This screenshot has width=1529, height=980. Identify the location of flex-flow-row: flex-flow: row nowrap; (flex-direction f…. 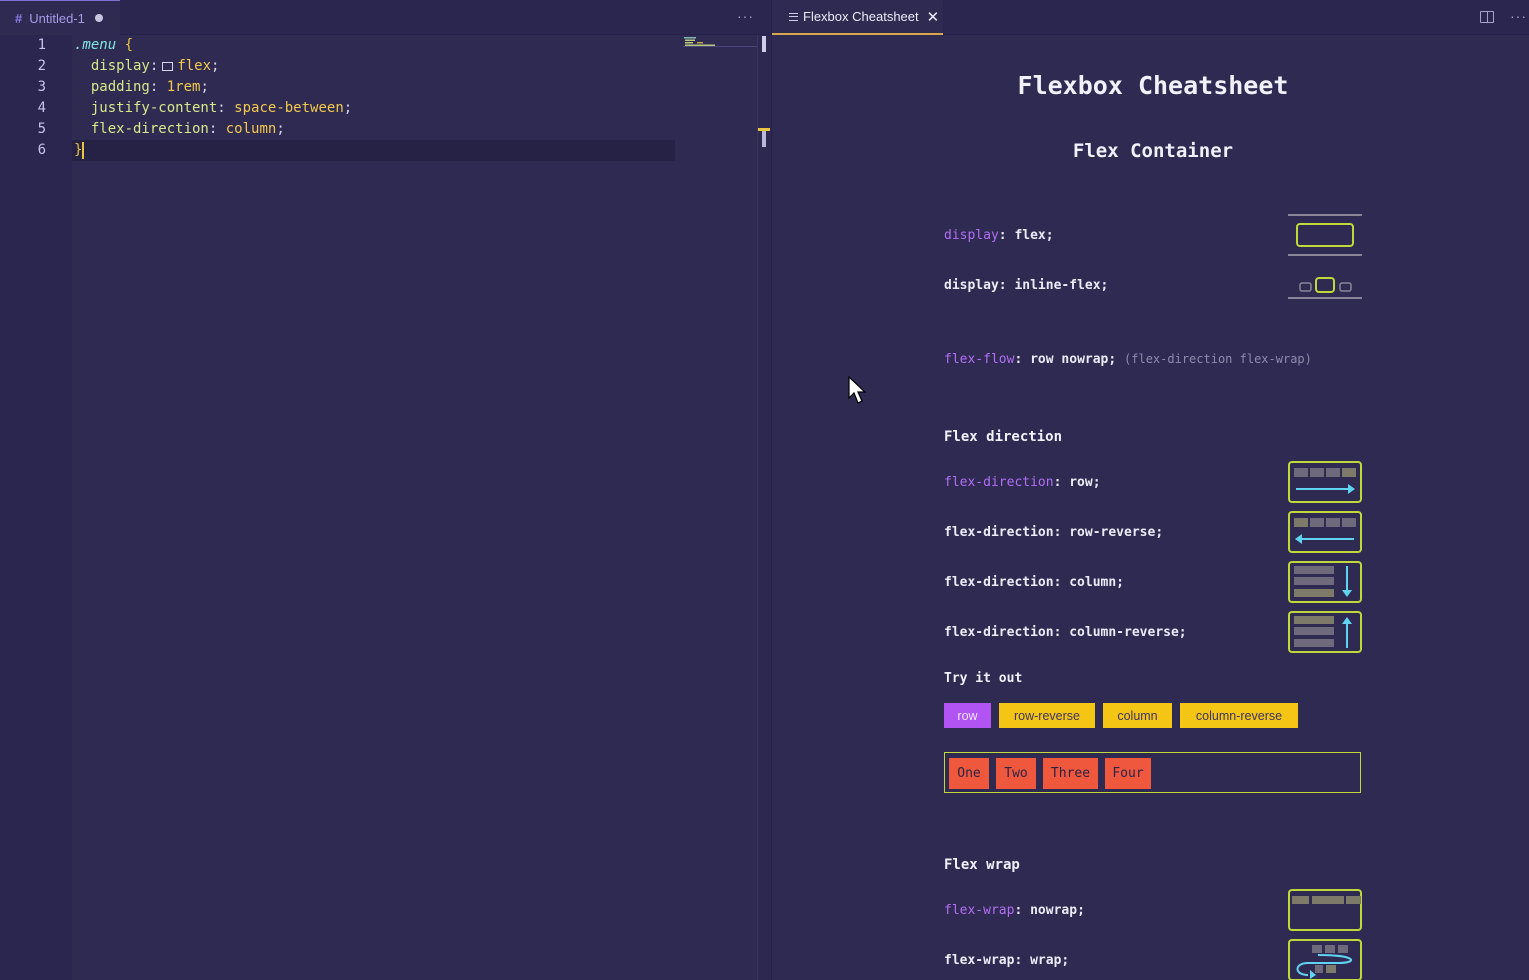
(1128, 359).